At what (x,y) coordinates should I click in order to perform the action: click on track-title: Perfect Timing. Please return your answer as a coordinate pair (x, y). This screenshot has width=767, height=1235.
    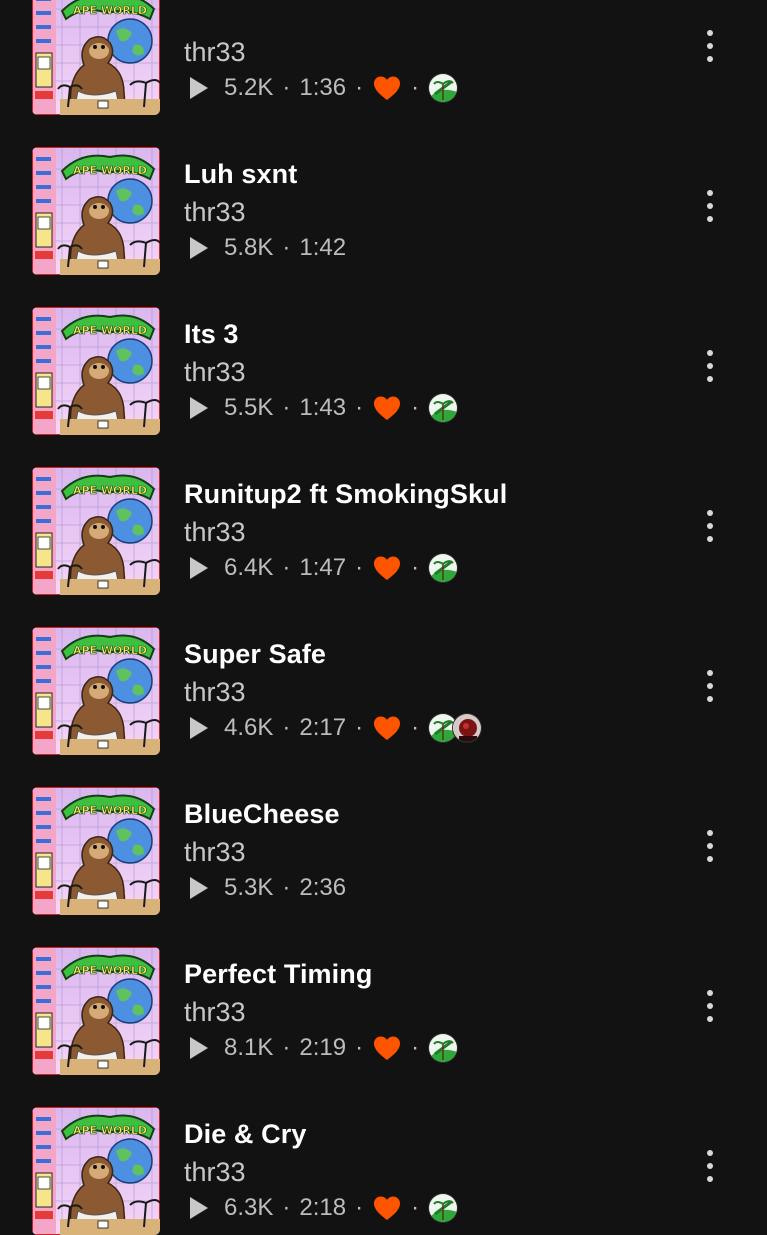
    Looking at the image, I should click on (278, 974).